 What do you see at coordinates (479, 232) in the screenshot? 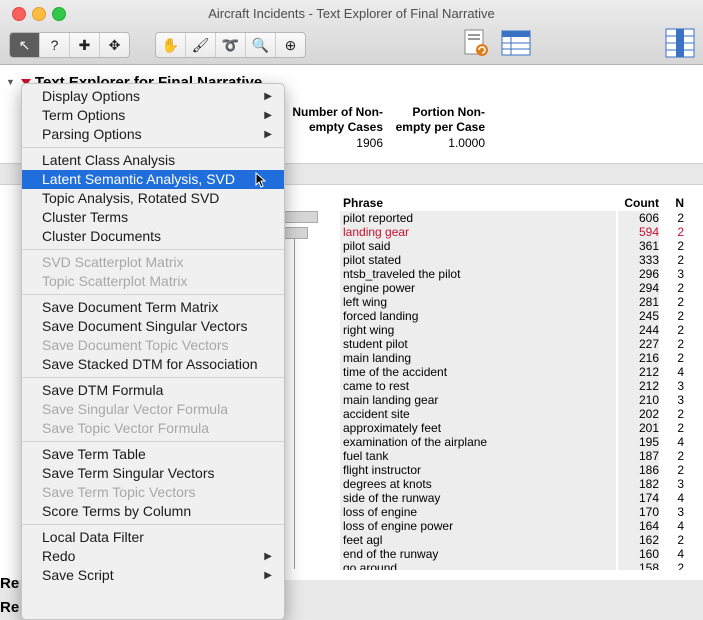
I see `phrase-cell: landing gear` at bounding box center [479, 232].